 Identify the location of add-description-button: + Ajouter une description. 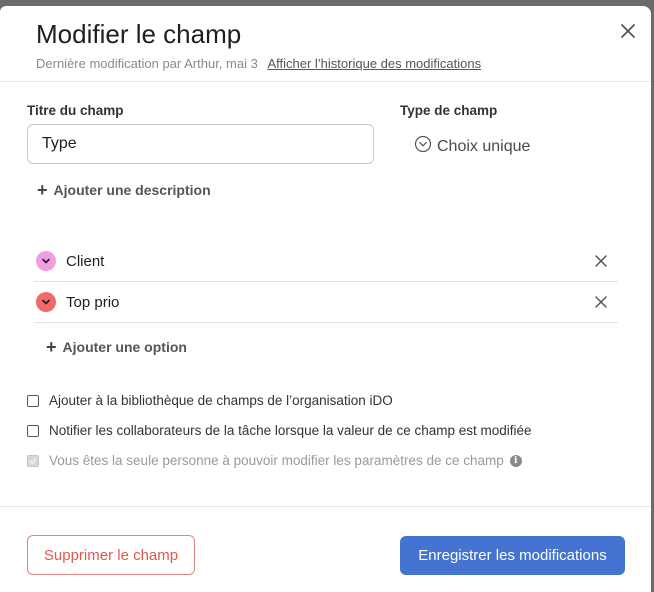
(124, 190).